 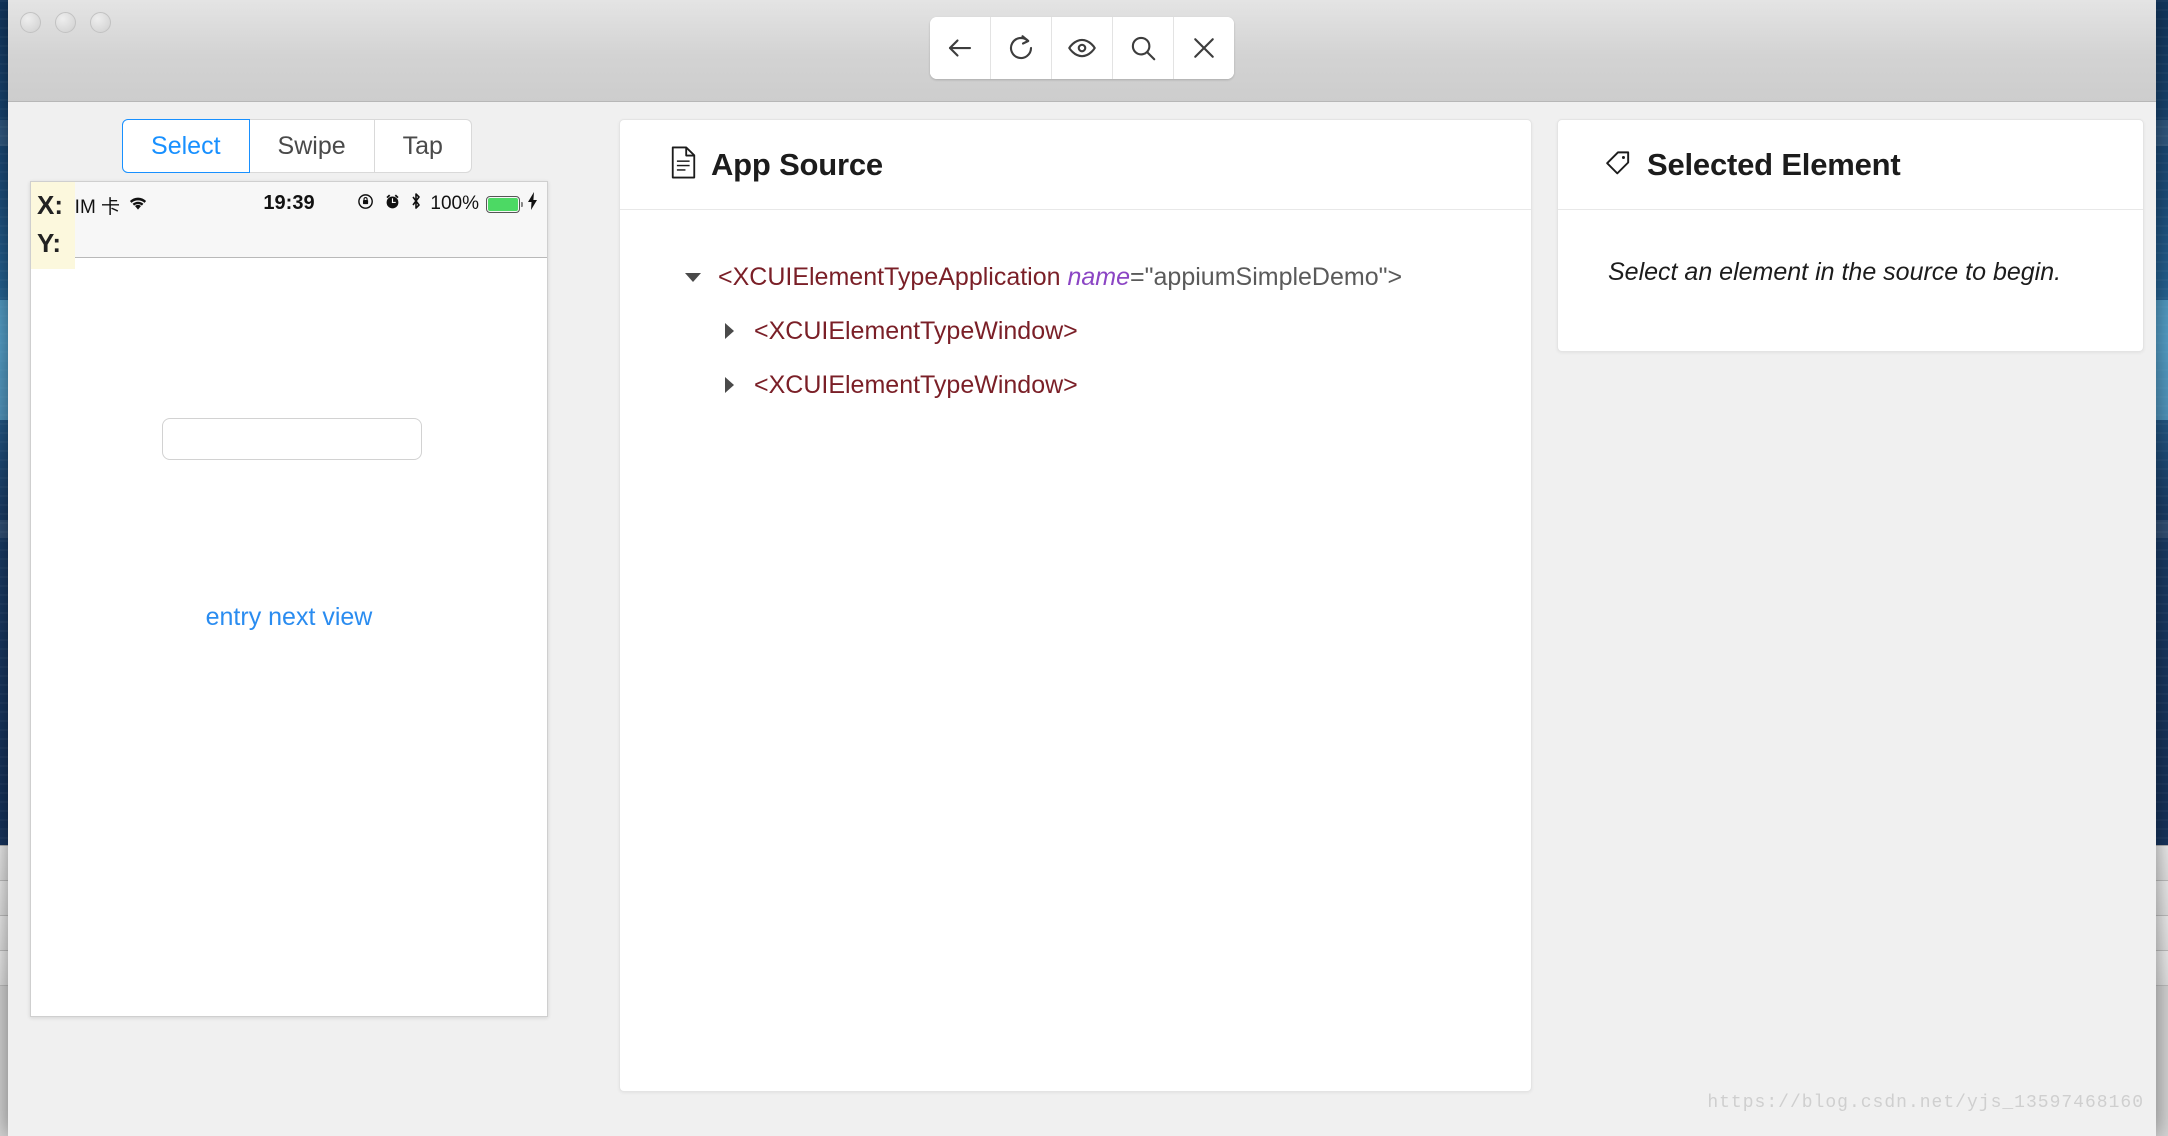 What do you see at coordinates (889, 276) in the screenshot?
I see `tree-node-tag: <XCUIElementTypeApplication` at bounding box center [889, 276].